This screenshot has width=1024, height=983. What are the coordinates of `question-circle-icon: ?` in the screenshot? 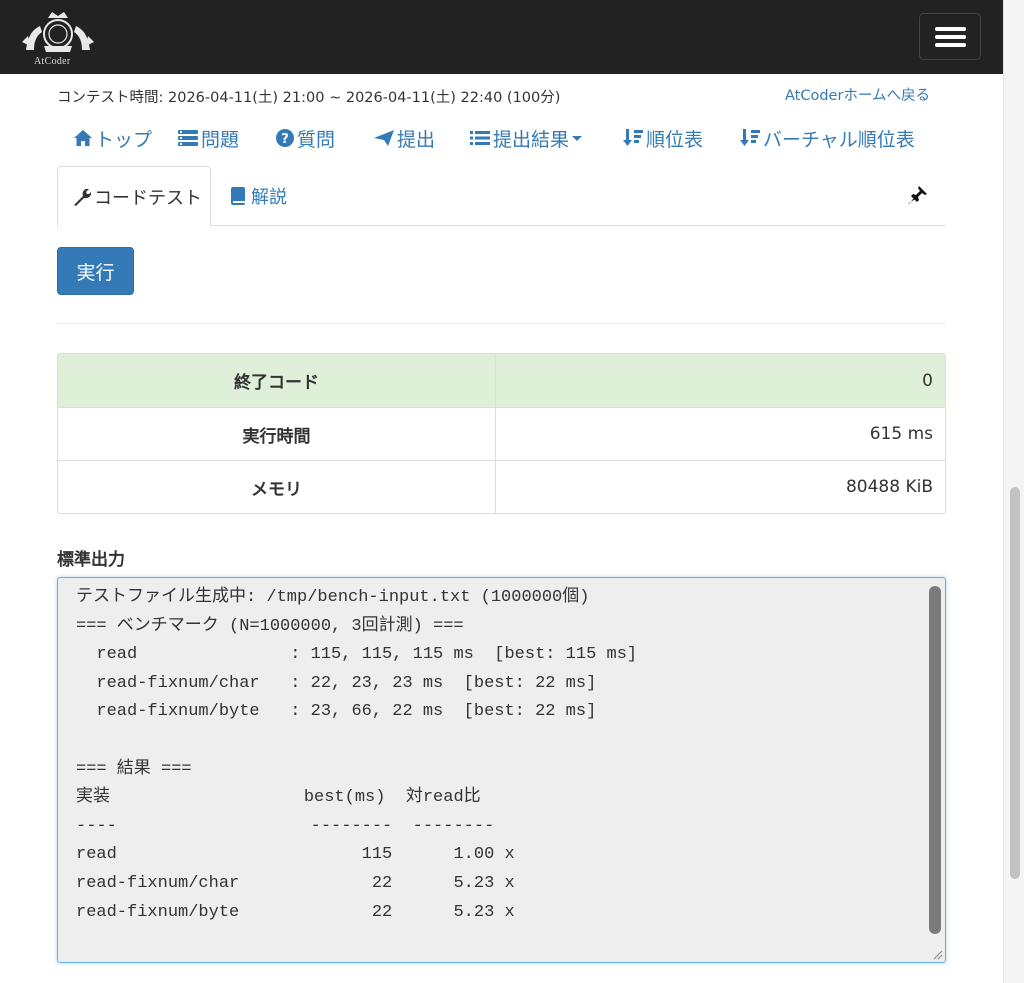 It's located at (285, 138).